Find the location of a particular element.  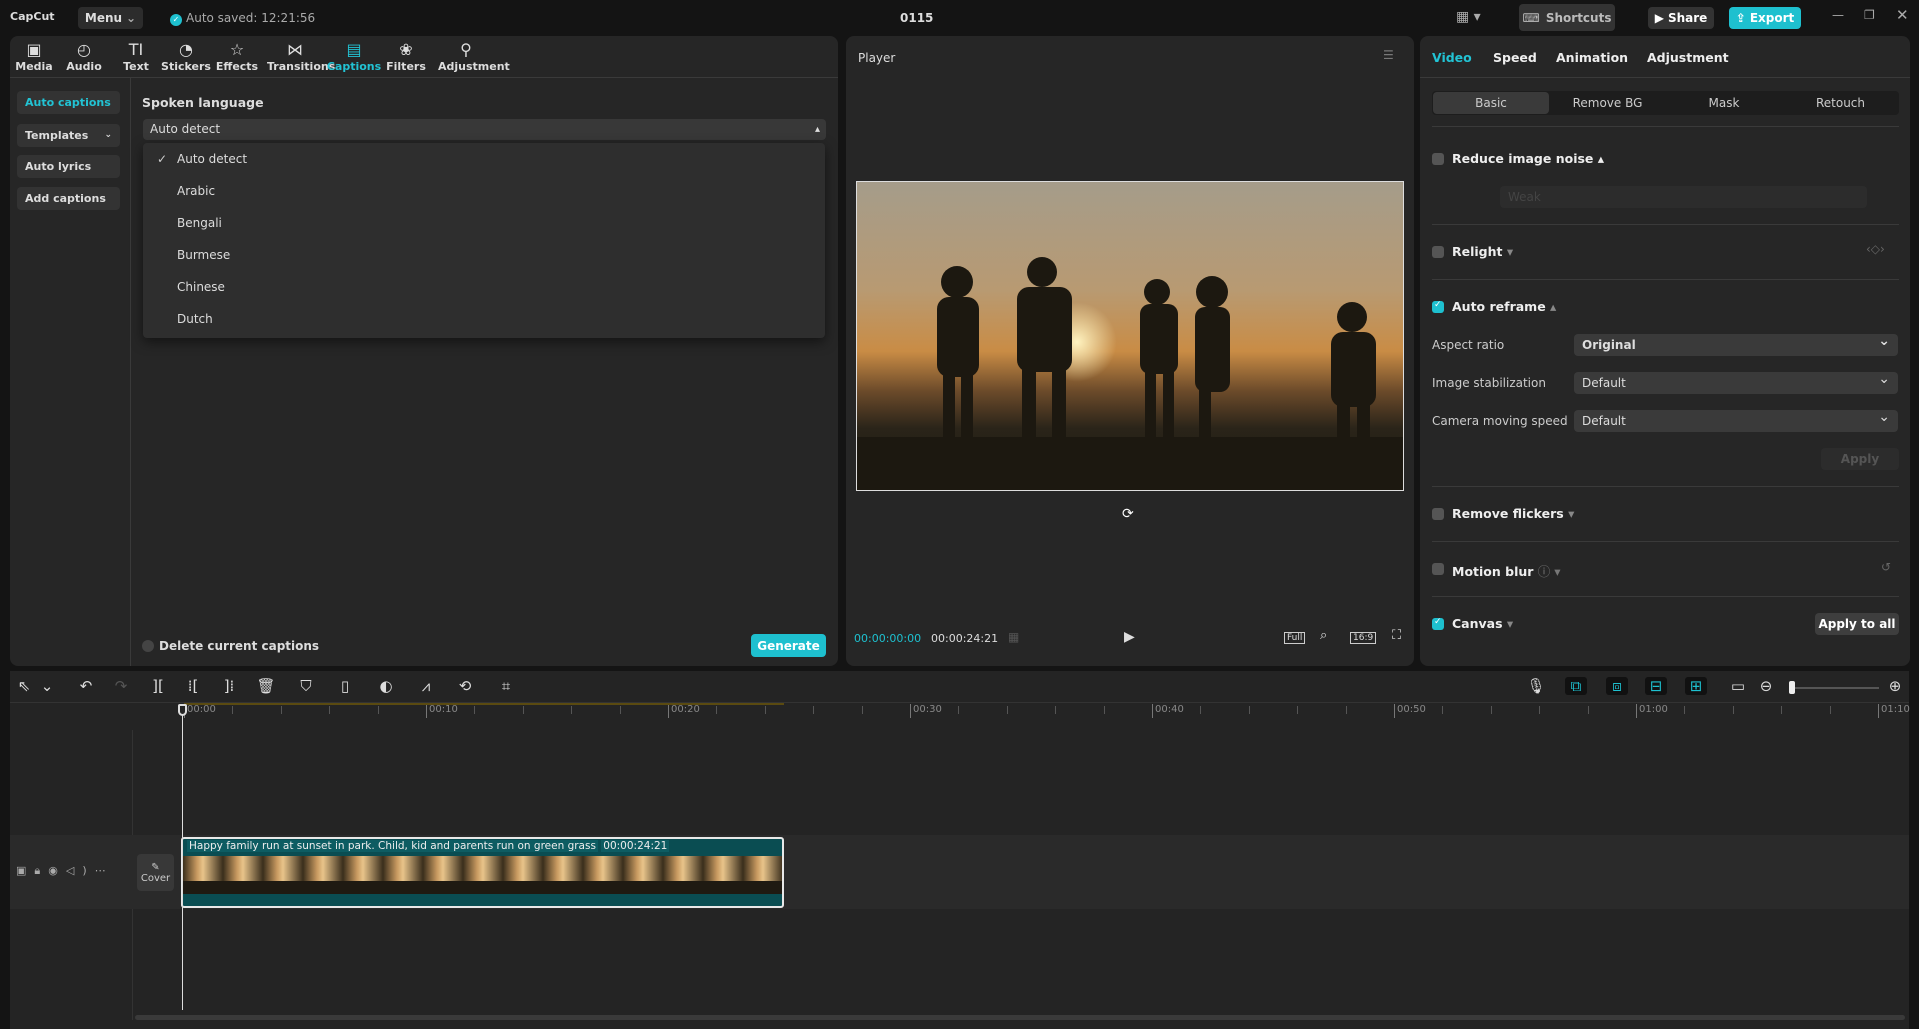

motion-blur-checkbox is located at coordinates (1438, 569).